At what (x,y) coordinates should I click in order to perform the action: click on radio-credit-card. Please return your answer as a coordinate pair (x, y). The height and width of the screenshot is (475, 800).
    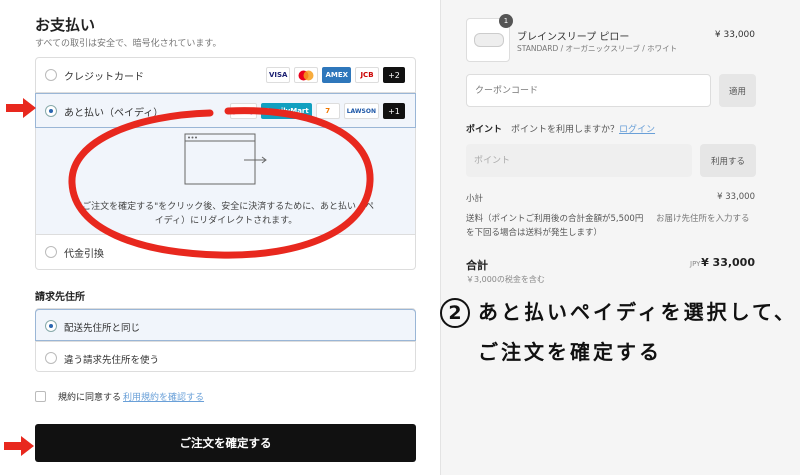
    Looking at the image, I should click on (51, 75).